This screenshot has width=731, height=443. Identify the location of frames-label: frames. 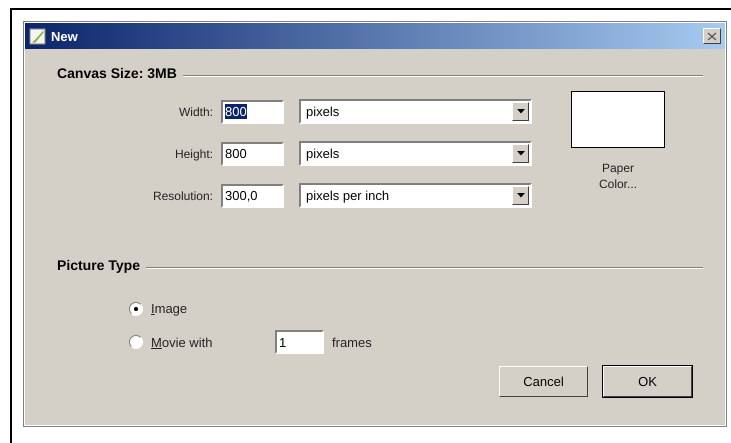
(352, 342).